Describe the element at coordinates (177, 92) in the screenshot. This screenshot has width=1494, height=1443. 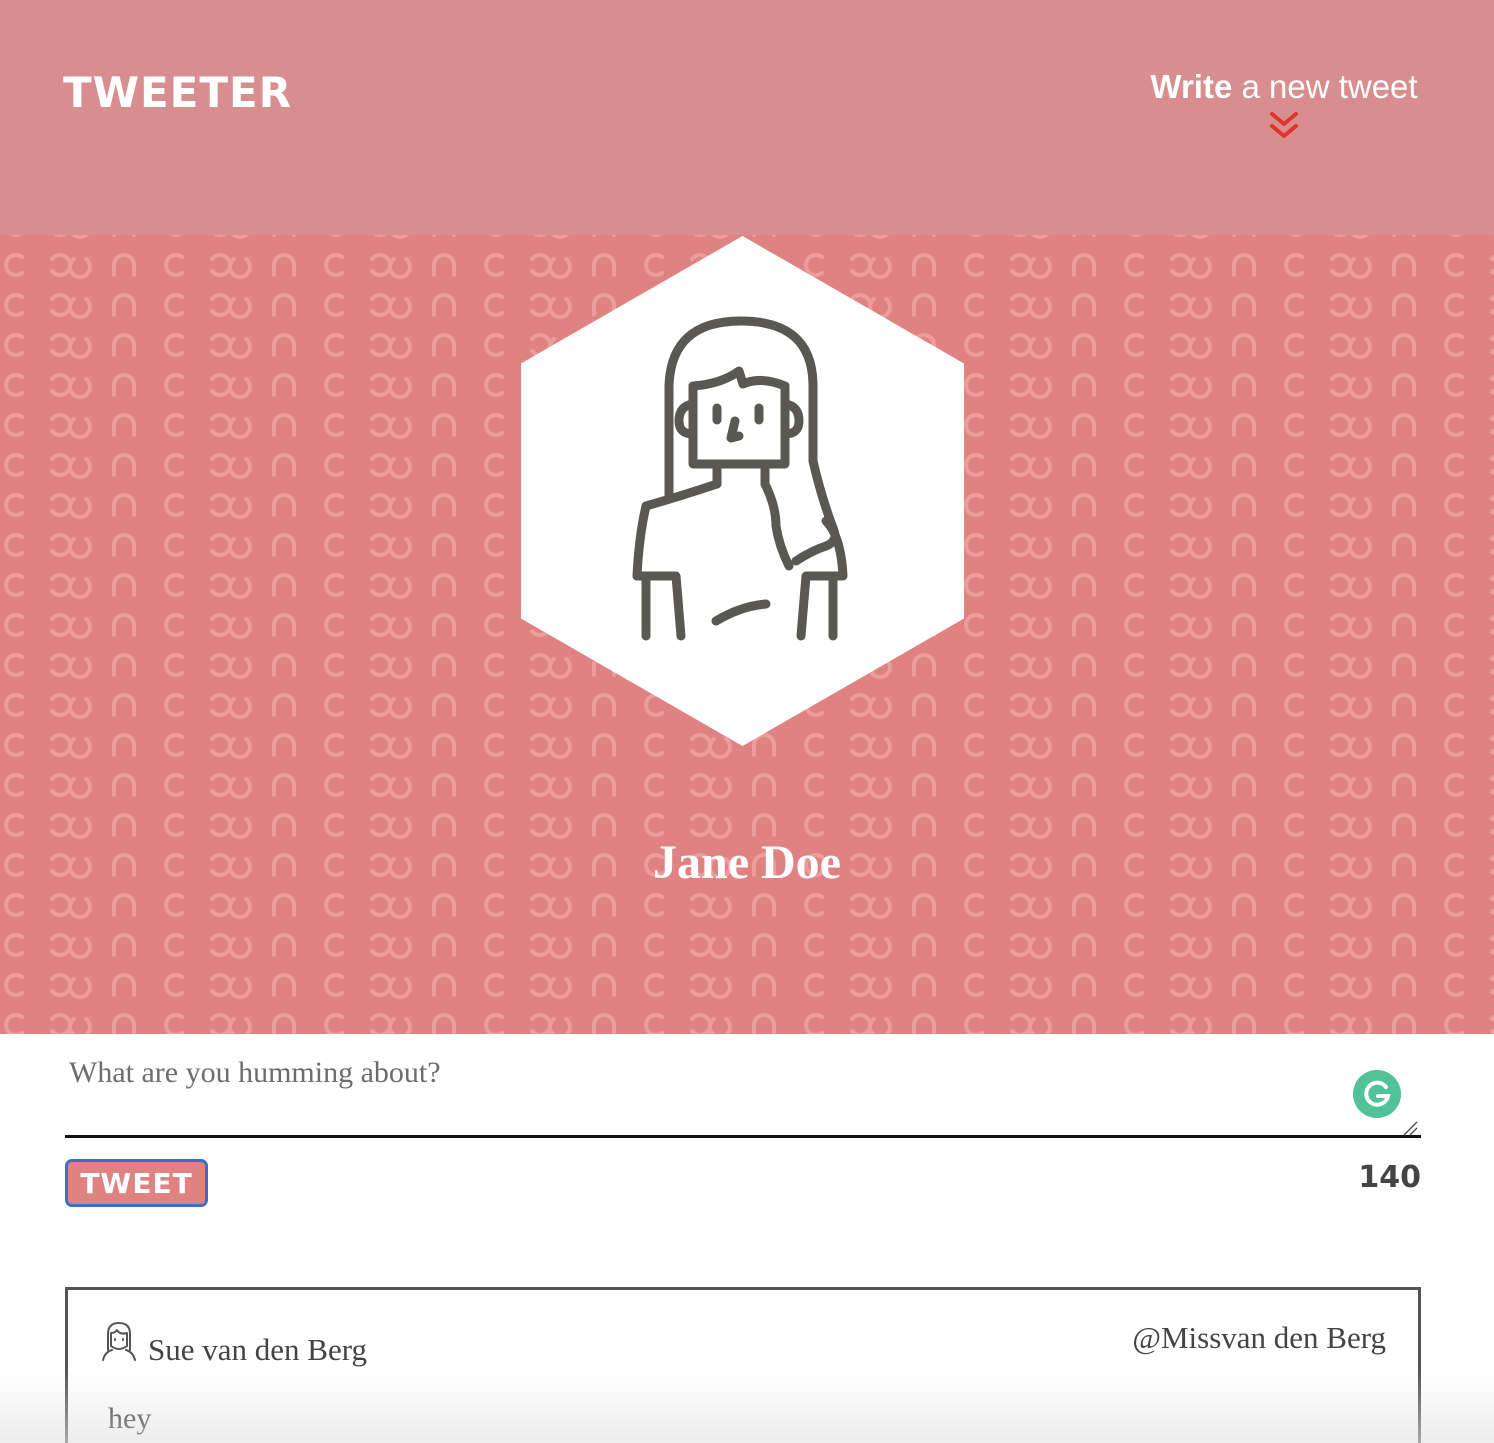
I see `brand-logo: TWEETER` at that location.